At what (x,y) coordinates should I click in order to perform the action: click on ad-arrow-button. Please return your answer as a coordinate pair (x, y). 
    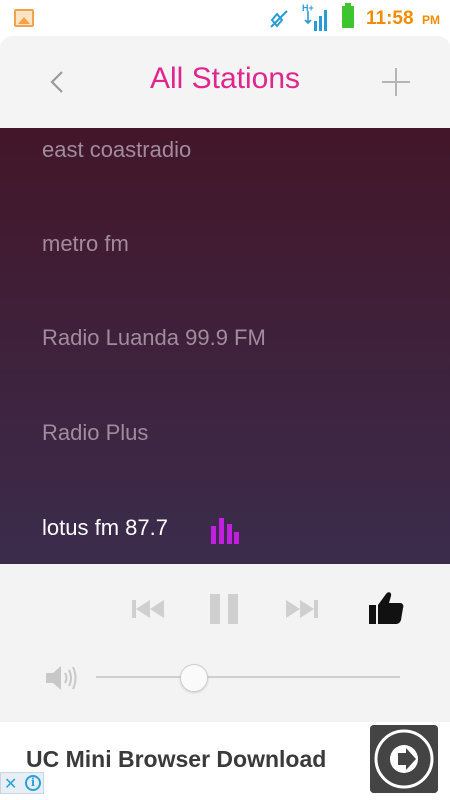
    Looking at the image, I should click on (404, 759).